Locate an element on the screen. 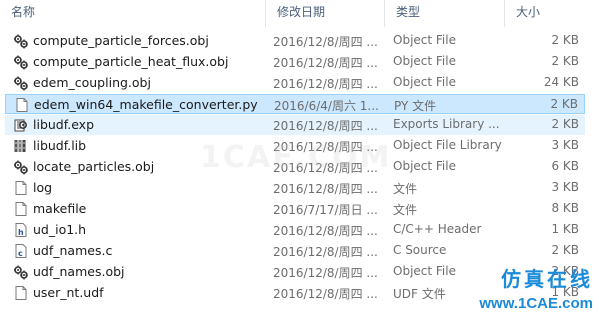 The image size is (599, 316). file-name: log is located at coordinates (43, 187).